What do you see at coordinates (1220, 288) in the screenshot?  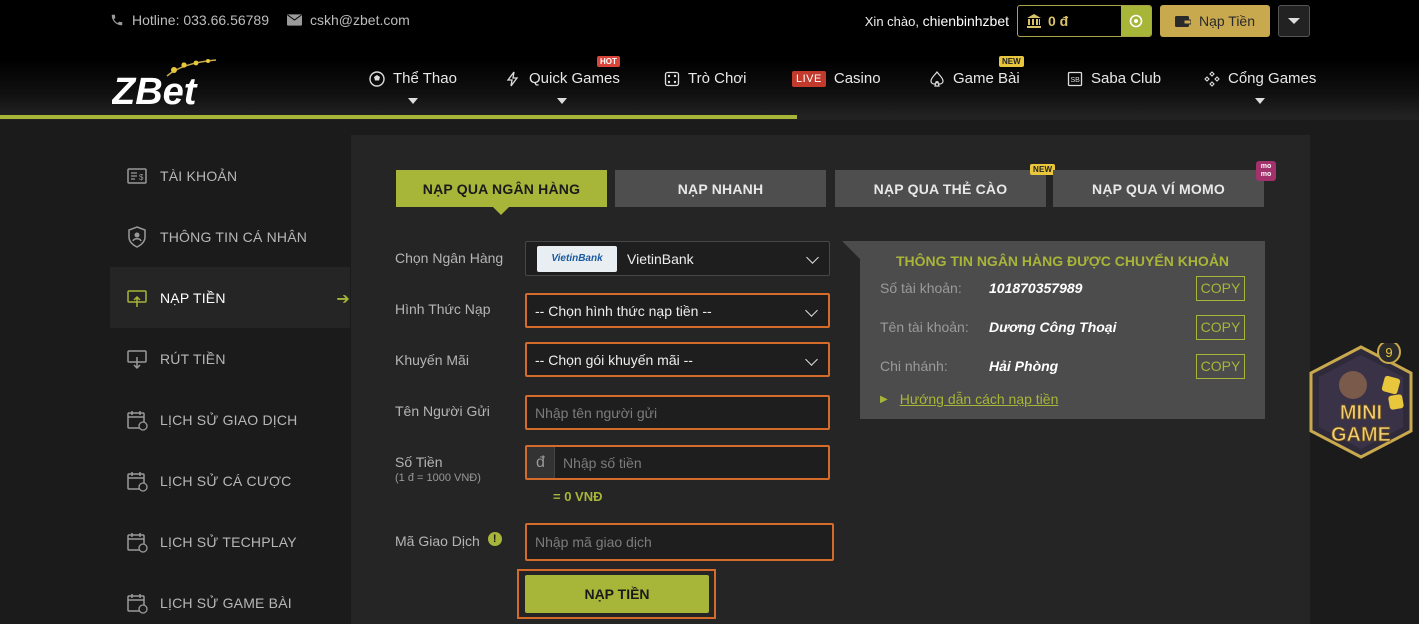 I see `copy-account-number-button: COPY` at bounding box center [1220, 288].